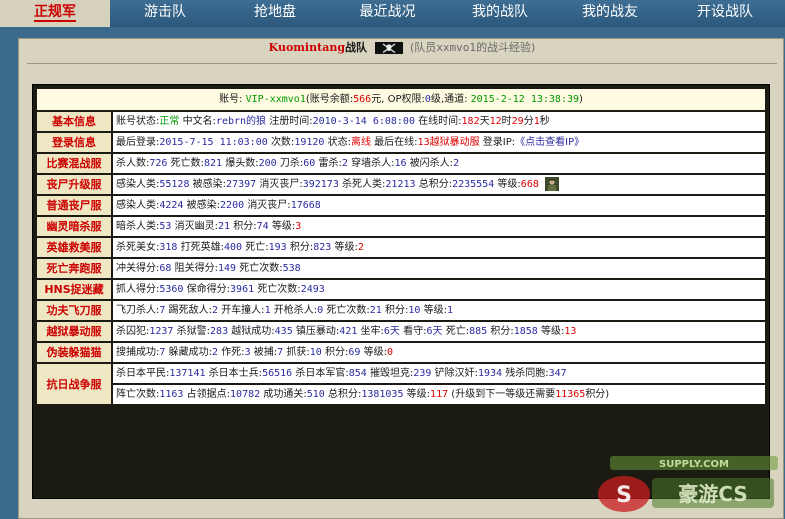 This screenshot has height=519, width=785. Describe the element at coordinates (74, 226) in the screenshot. I see `row-title-ghost: 幽灵暗杀服` at that location.